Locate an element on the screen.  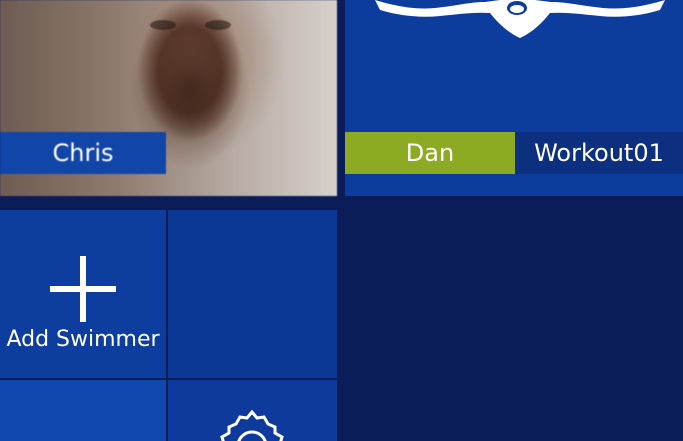
workout-label: Workout01 is located at coordinates (599, 153).